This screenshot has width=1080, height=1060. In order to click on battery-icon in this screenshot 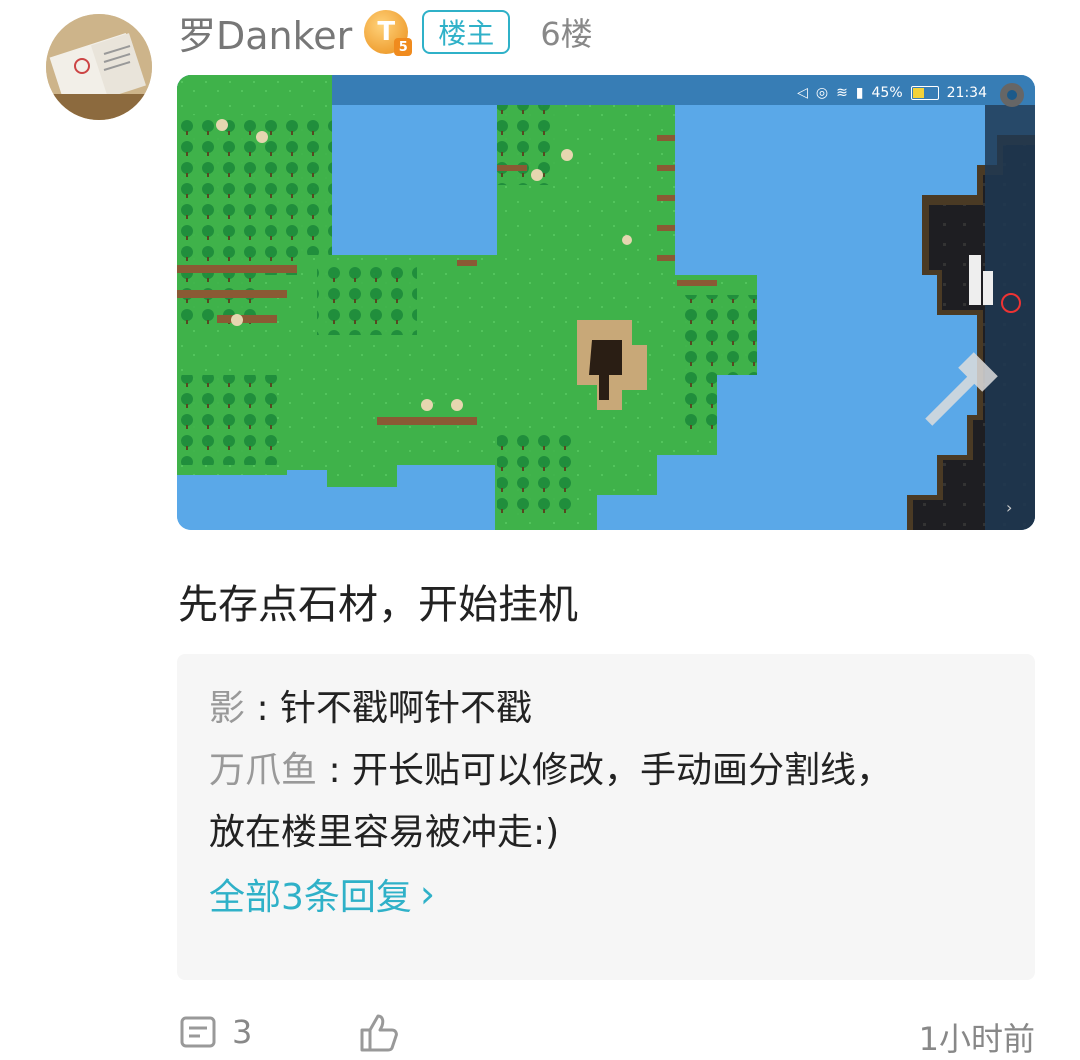, I will do `click(924, 93)`.